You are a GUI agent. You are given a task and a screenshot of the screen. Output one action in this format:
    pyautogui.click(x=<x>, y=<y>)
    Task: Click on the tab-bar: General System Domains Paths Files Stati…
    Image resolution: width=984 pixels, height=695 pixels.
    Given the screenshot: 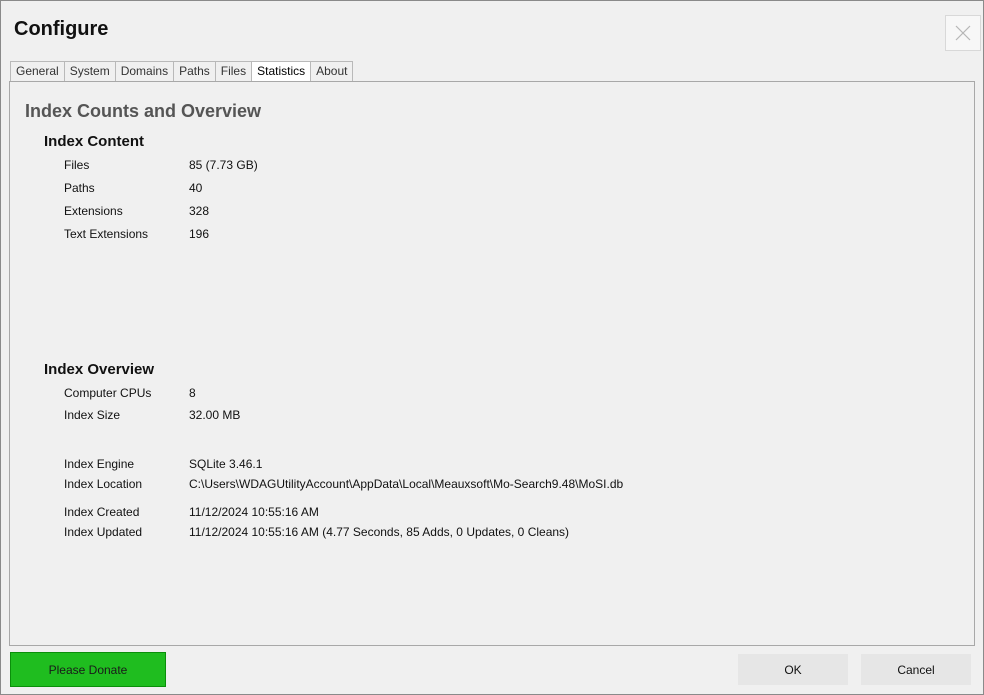 What is the action you would take?
    pyautogui.click(x=182, y=72)
    